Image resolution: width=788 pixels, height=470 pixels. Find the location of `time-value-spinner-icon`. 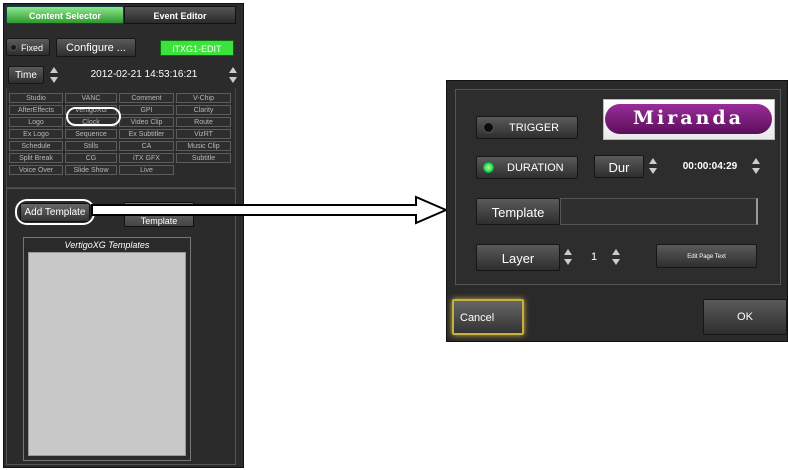

time-value-spinner-icon is located at coordinates (233, 75).